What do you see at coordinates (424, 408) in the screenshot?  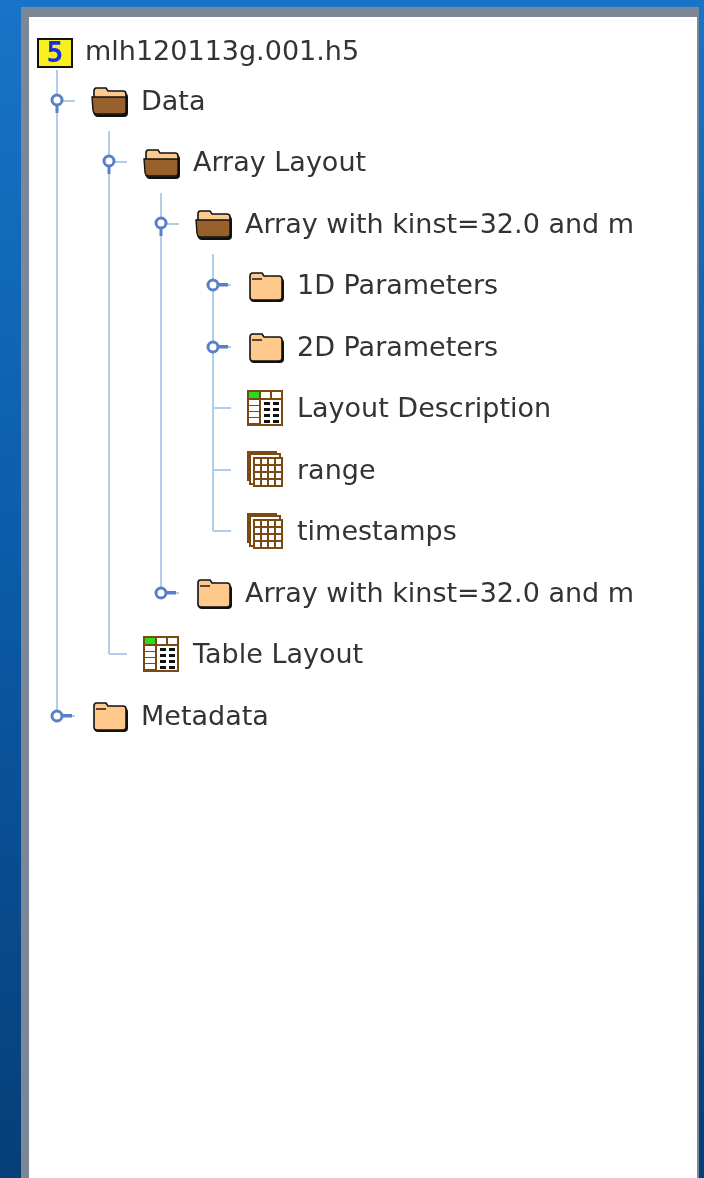 I see `tree-item-label: Layout Description` at bounding box center [424, 408].